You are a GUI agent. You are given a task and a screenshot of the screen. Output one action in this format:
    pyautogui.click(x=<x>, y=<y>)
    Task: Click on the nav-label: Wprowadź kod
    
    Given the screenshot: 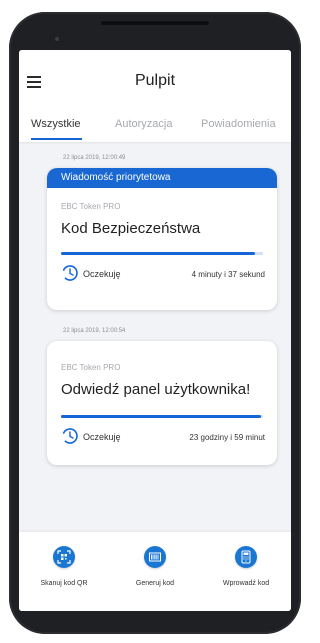 What is the action you would take?
    pyautogui.click(x=246, y=583)
    